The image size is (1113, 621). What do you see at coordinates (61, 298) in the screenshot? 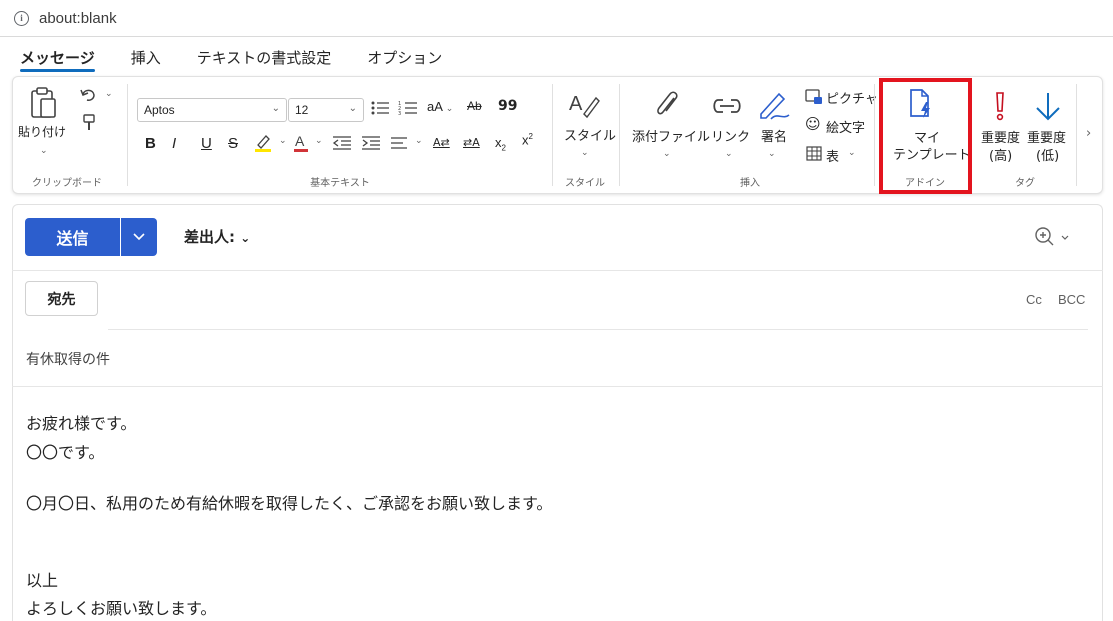
I see `to-button: 宛先` at bounding box center [61, 298].